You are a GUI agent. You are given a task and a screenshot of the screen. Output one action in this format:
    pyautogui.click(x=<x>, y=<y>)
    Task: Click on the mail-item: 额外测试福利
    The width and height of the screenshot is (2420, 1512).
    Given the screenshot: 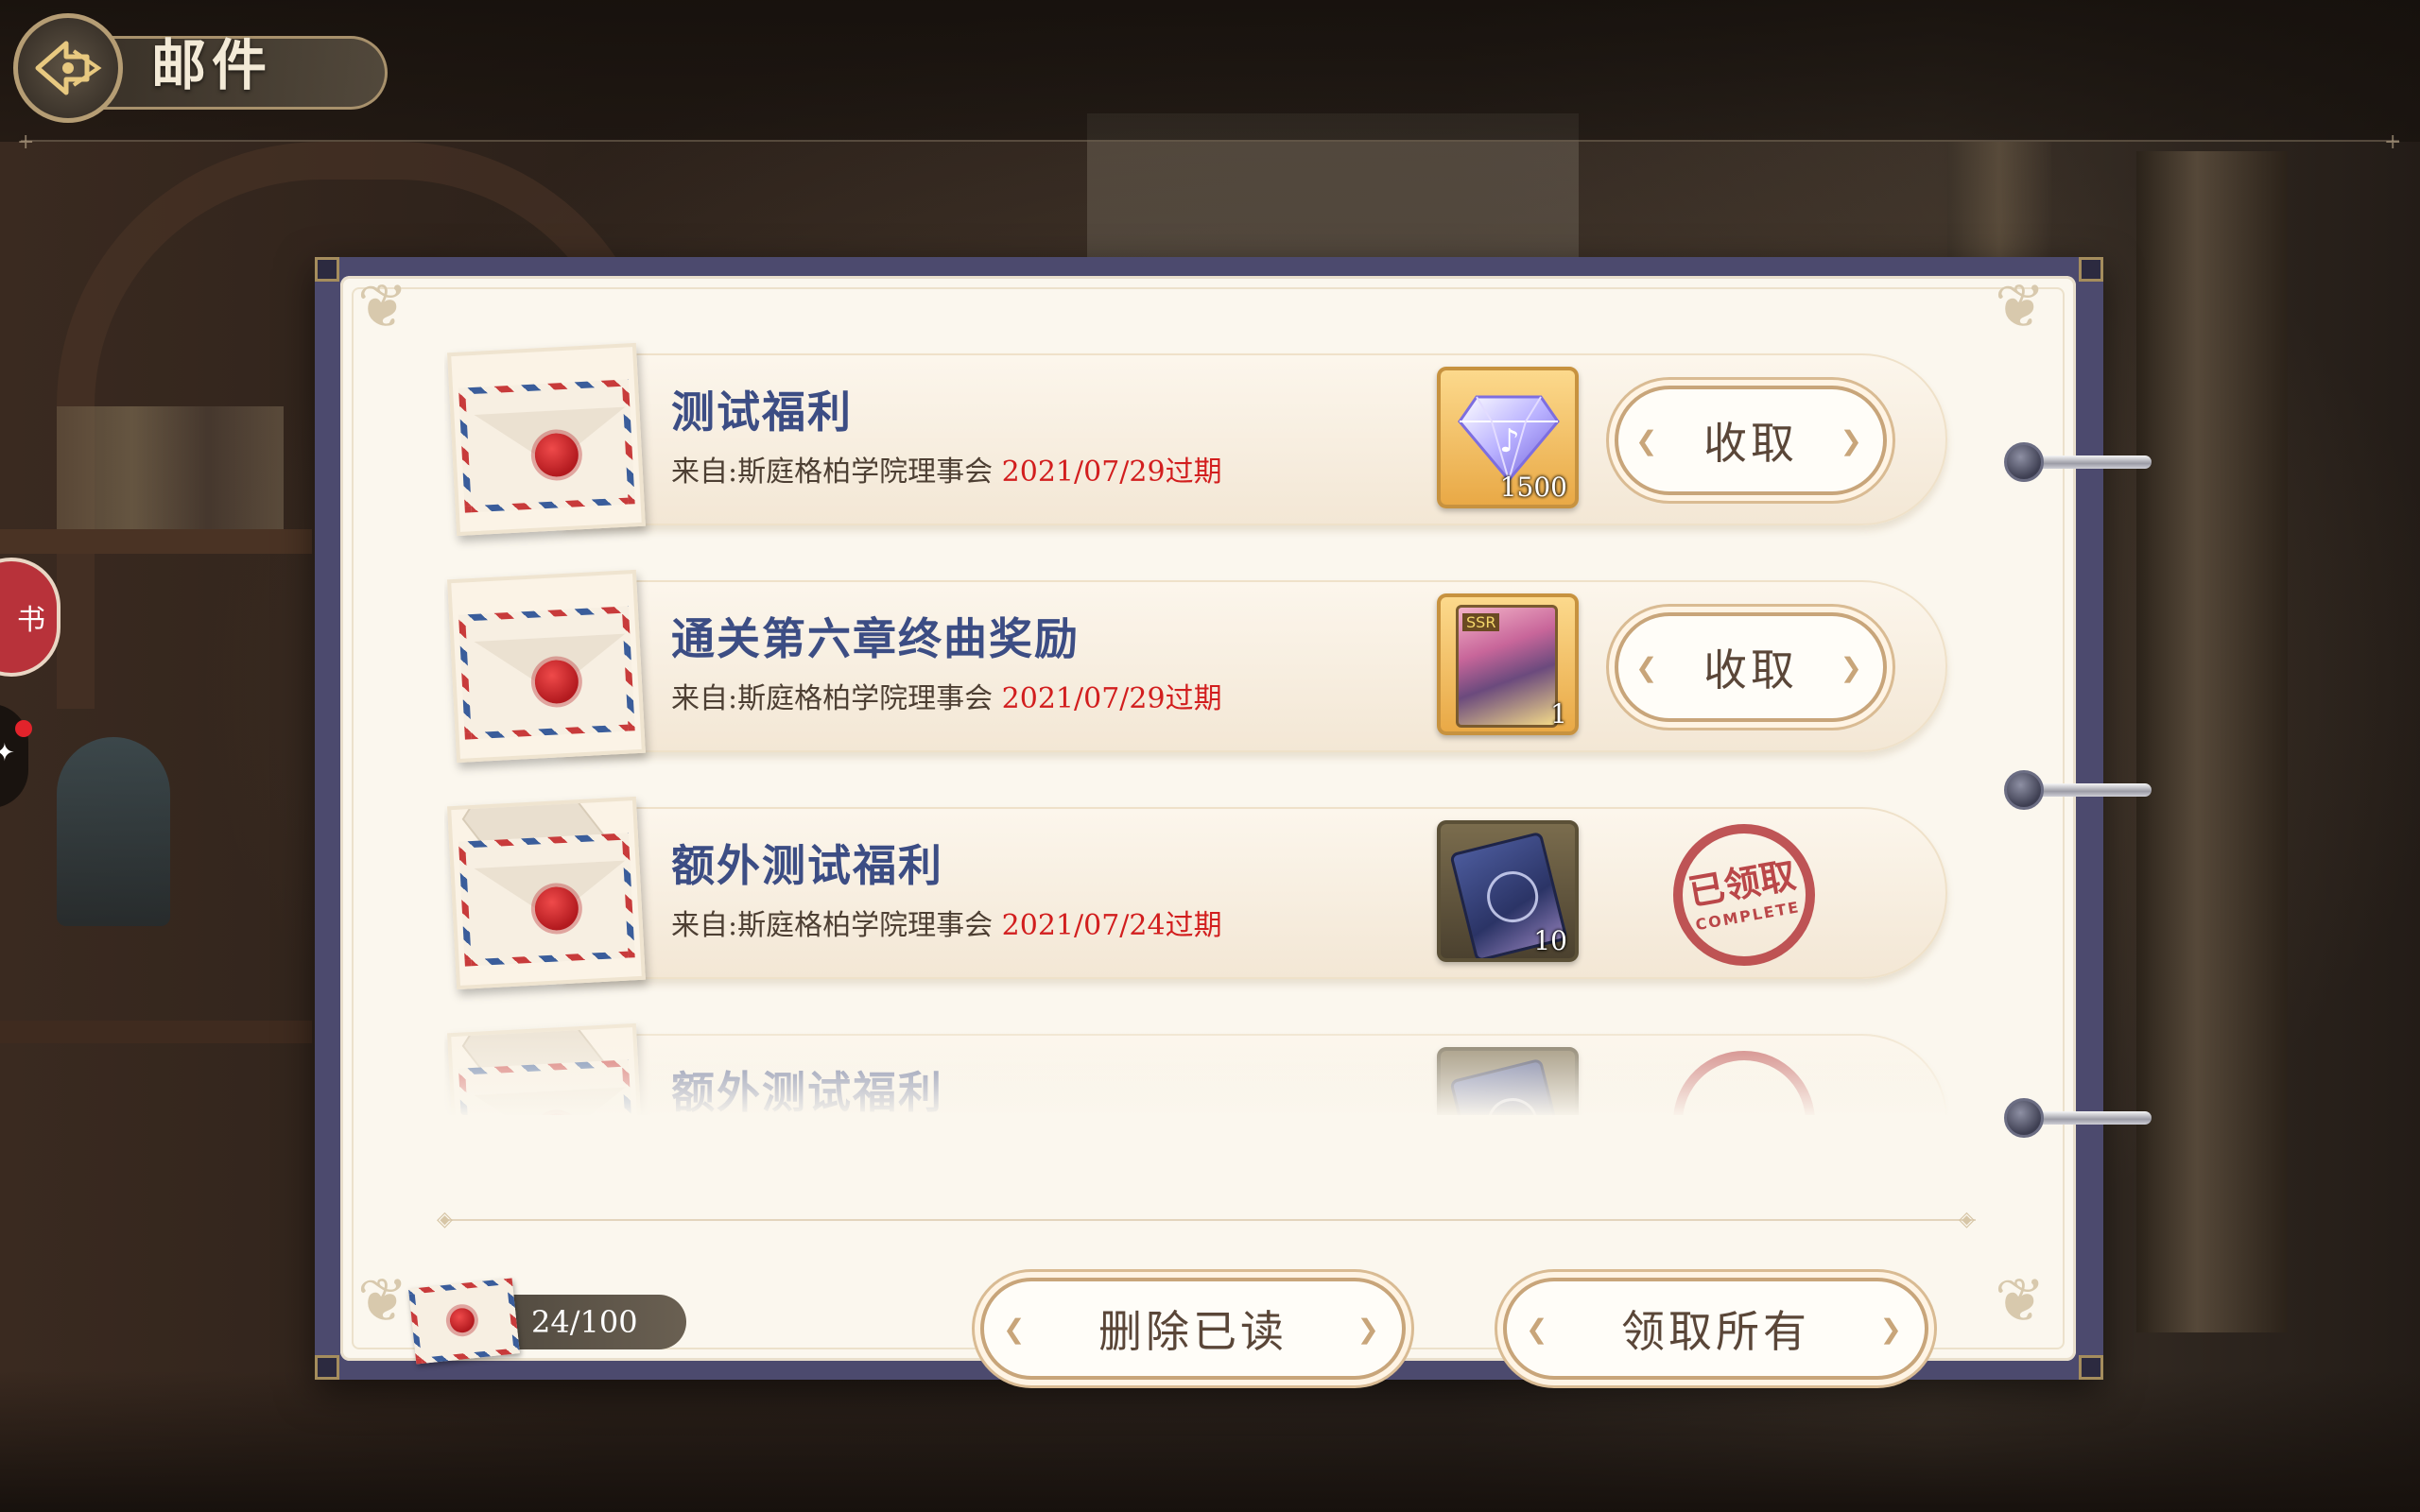 What is the action you would take?
    pyautogui.click(x=1205, y=1068)
    